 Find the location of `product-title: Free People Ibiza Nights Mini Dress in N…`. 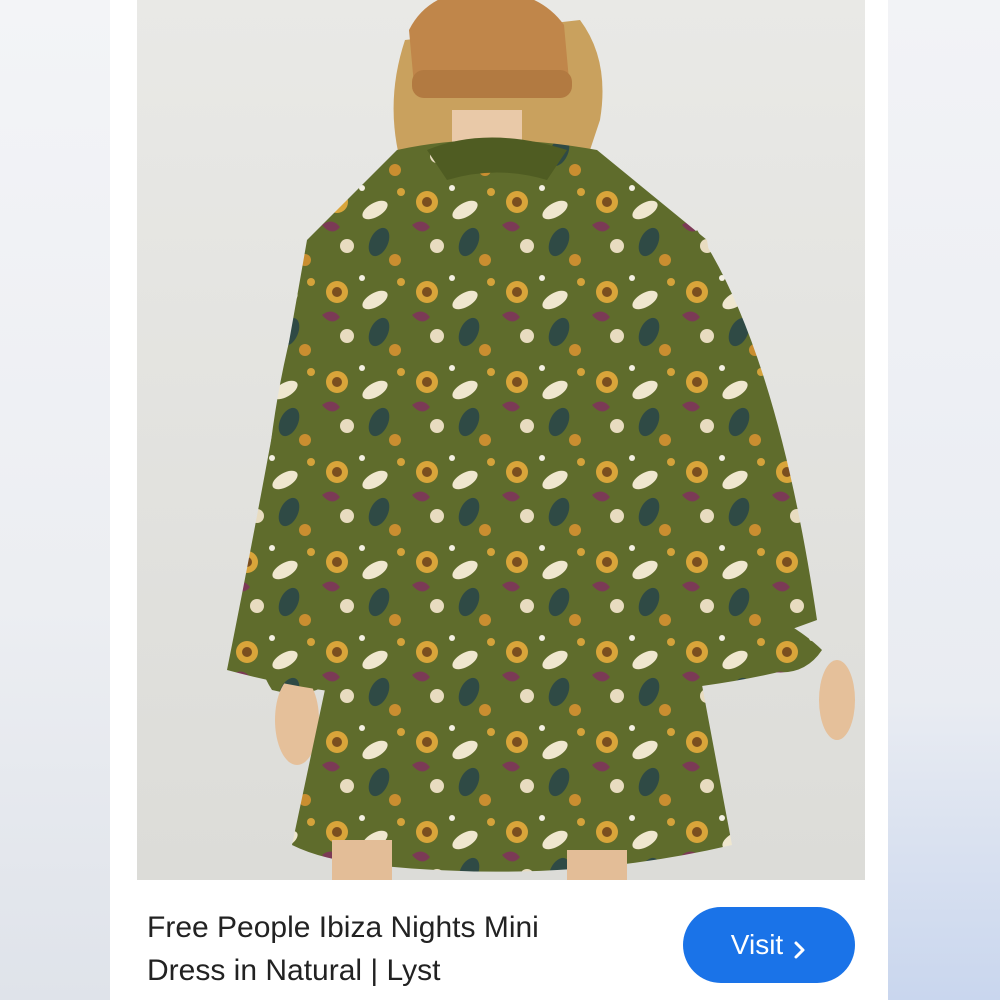

product-title: Free People Ibiza Nights Mini Dress in N… is located at coordinates (397, 949).